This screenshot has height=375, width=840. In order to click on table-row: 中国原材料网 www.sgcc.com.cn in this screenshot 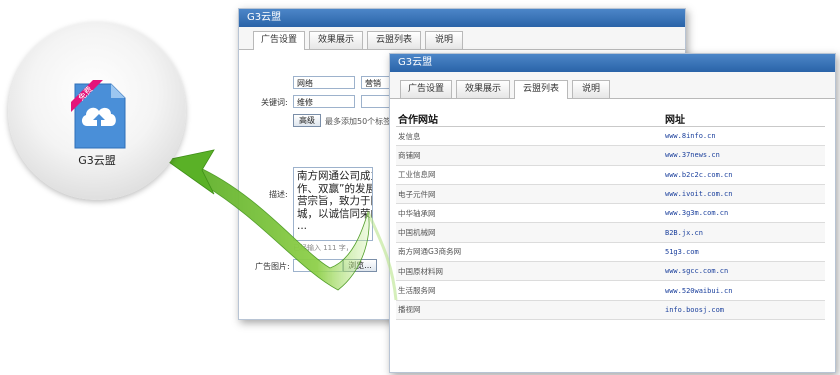, I will do `click(610, 271)`.